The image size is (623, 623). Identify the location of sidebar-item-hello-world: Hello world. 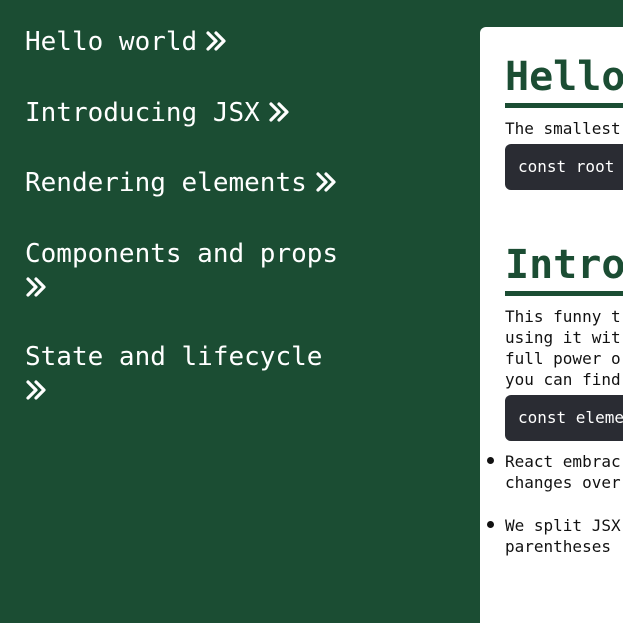
(126, 43).